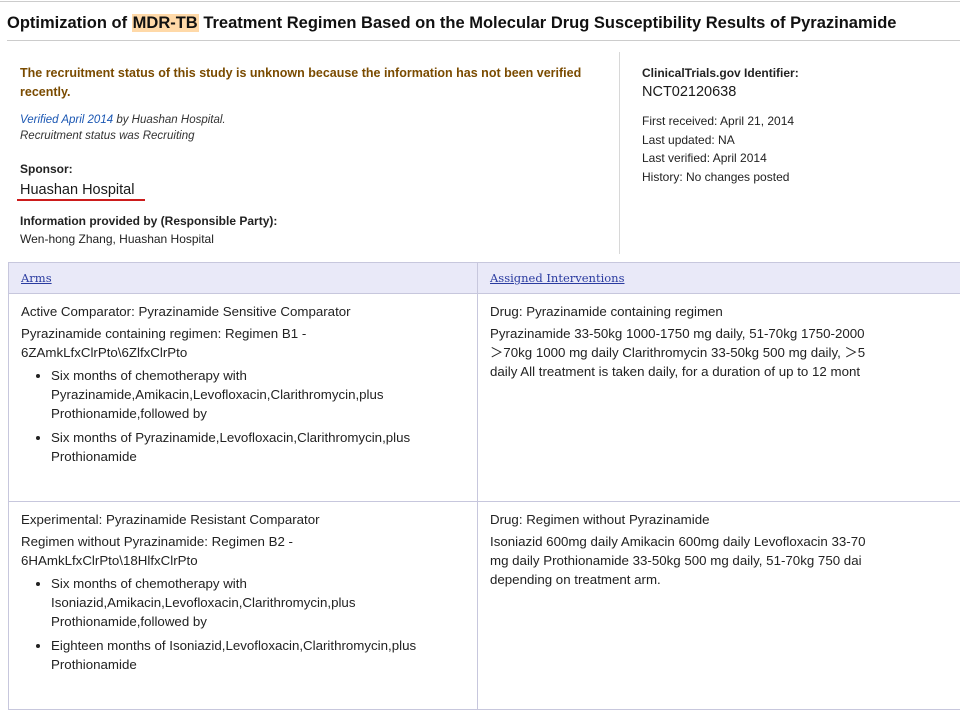 The width and height of the screenshot is (960, 720). What do you see at coordinates (619, 153) in the screenshot?
I see `column-divider` at bounding box center [619, 153].